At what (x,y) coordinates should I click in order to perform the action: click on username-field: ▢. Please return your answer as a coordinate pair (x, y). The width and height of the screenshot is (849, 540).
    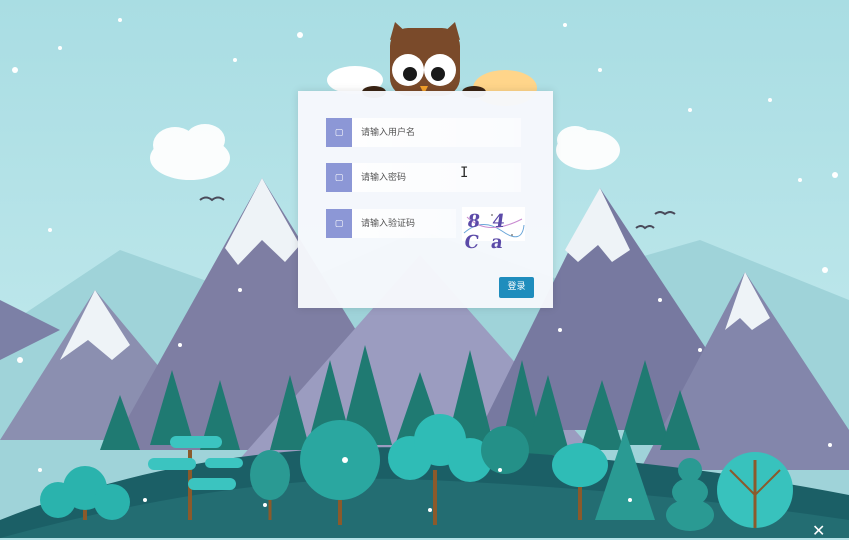
    Looking at the image, I should click on (423, 132).